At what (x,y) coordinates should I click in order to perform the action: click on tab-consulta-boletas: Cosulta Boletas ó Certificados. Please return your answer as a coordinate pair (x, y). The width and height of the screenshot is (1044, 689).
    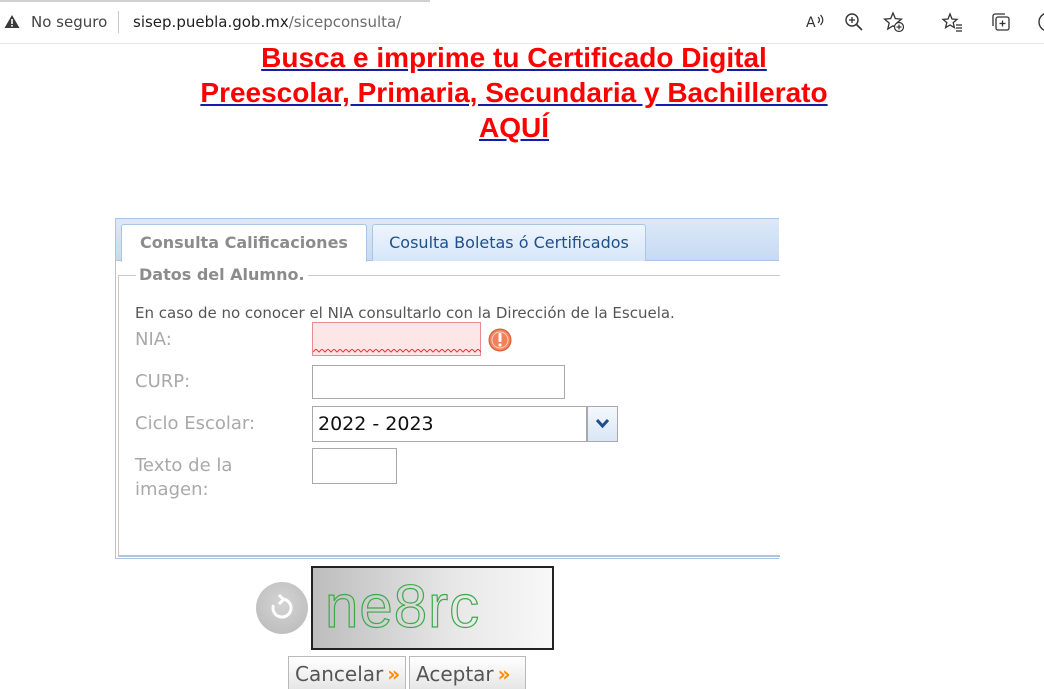
    Looking at the image, I should click on (509, 242).